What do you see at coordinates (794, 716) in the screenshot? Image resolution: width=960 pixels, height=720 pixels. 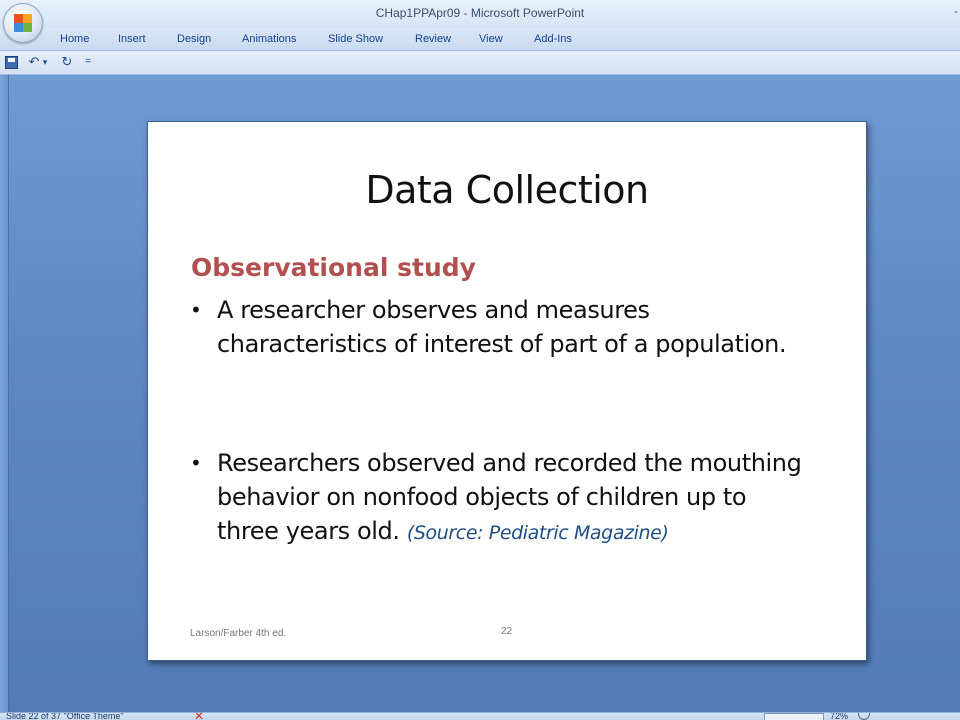 I see `view-buttons` at bounding box center [794, 716].